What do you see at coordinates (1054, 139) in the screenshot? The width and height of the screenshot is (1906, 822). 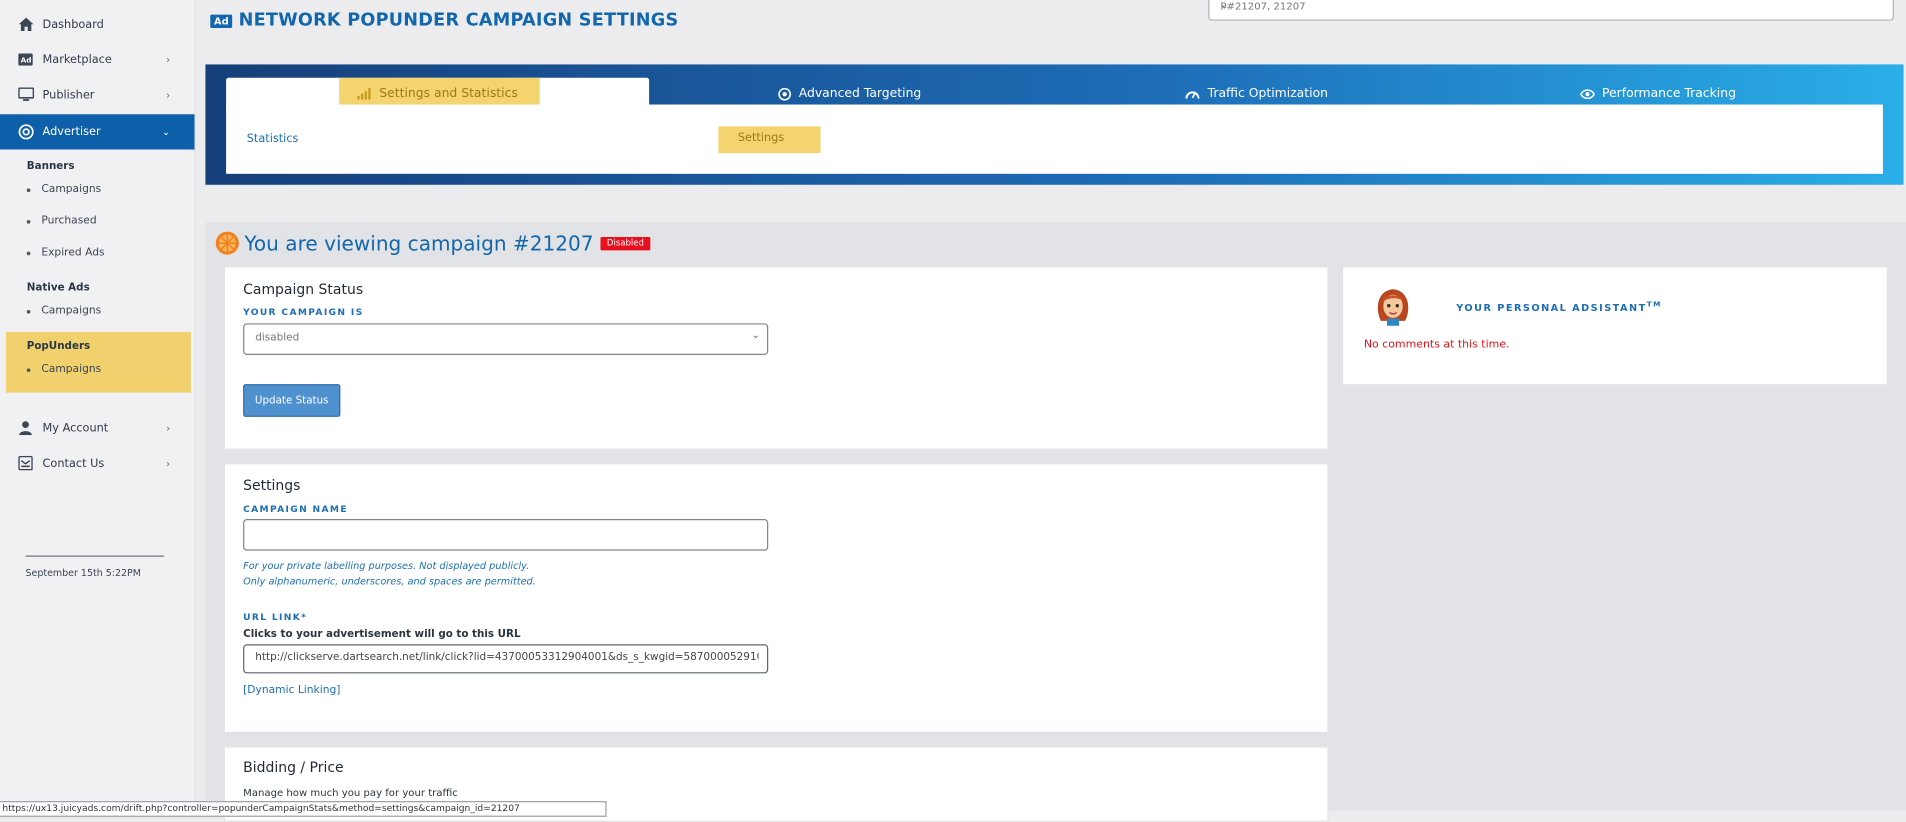 I see `subtab-bar: Statistics Settings` at bounding box center [1054, 139].